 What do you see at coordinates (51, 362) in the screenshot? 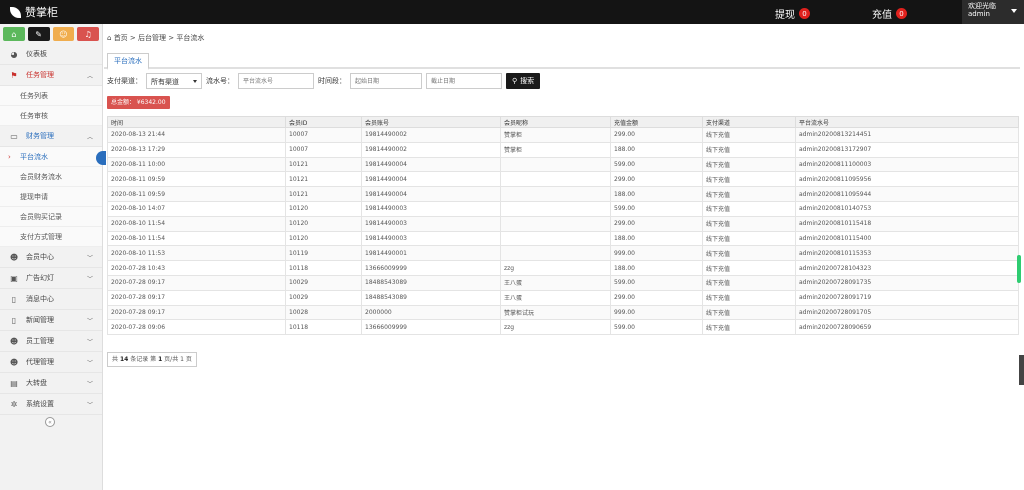
I see `sidebar-item-agent: ☻ 代理管理 ﹀` at bounding box center [51, 362].